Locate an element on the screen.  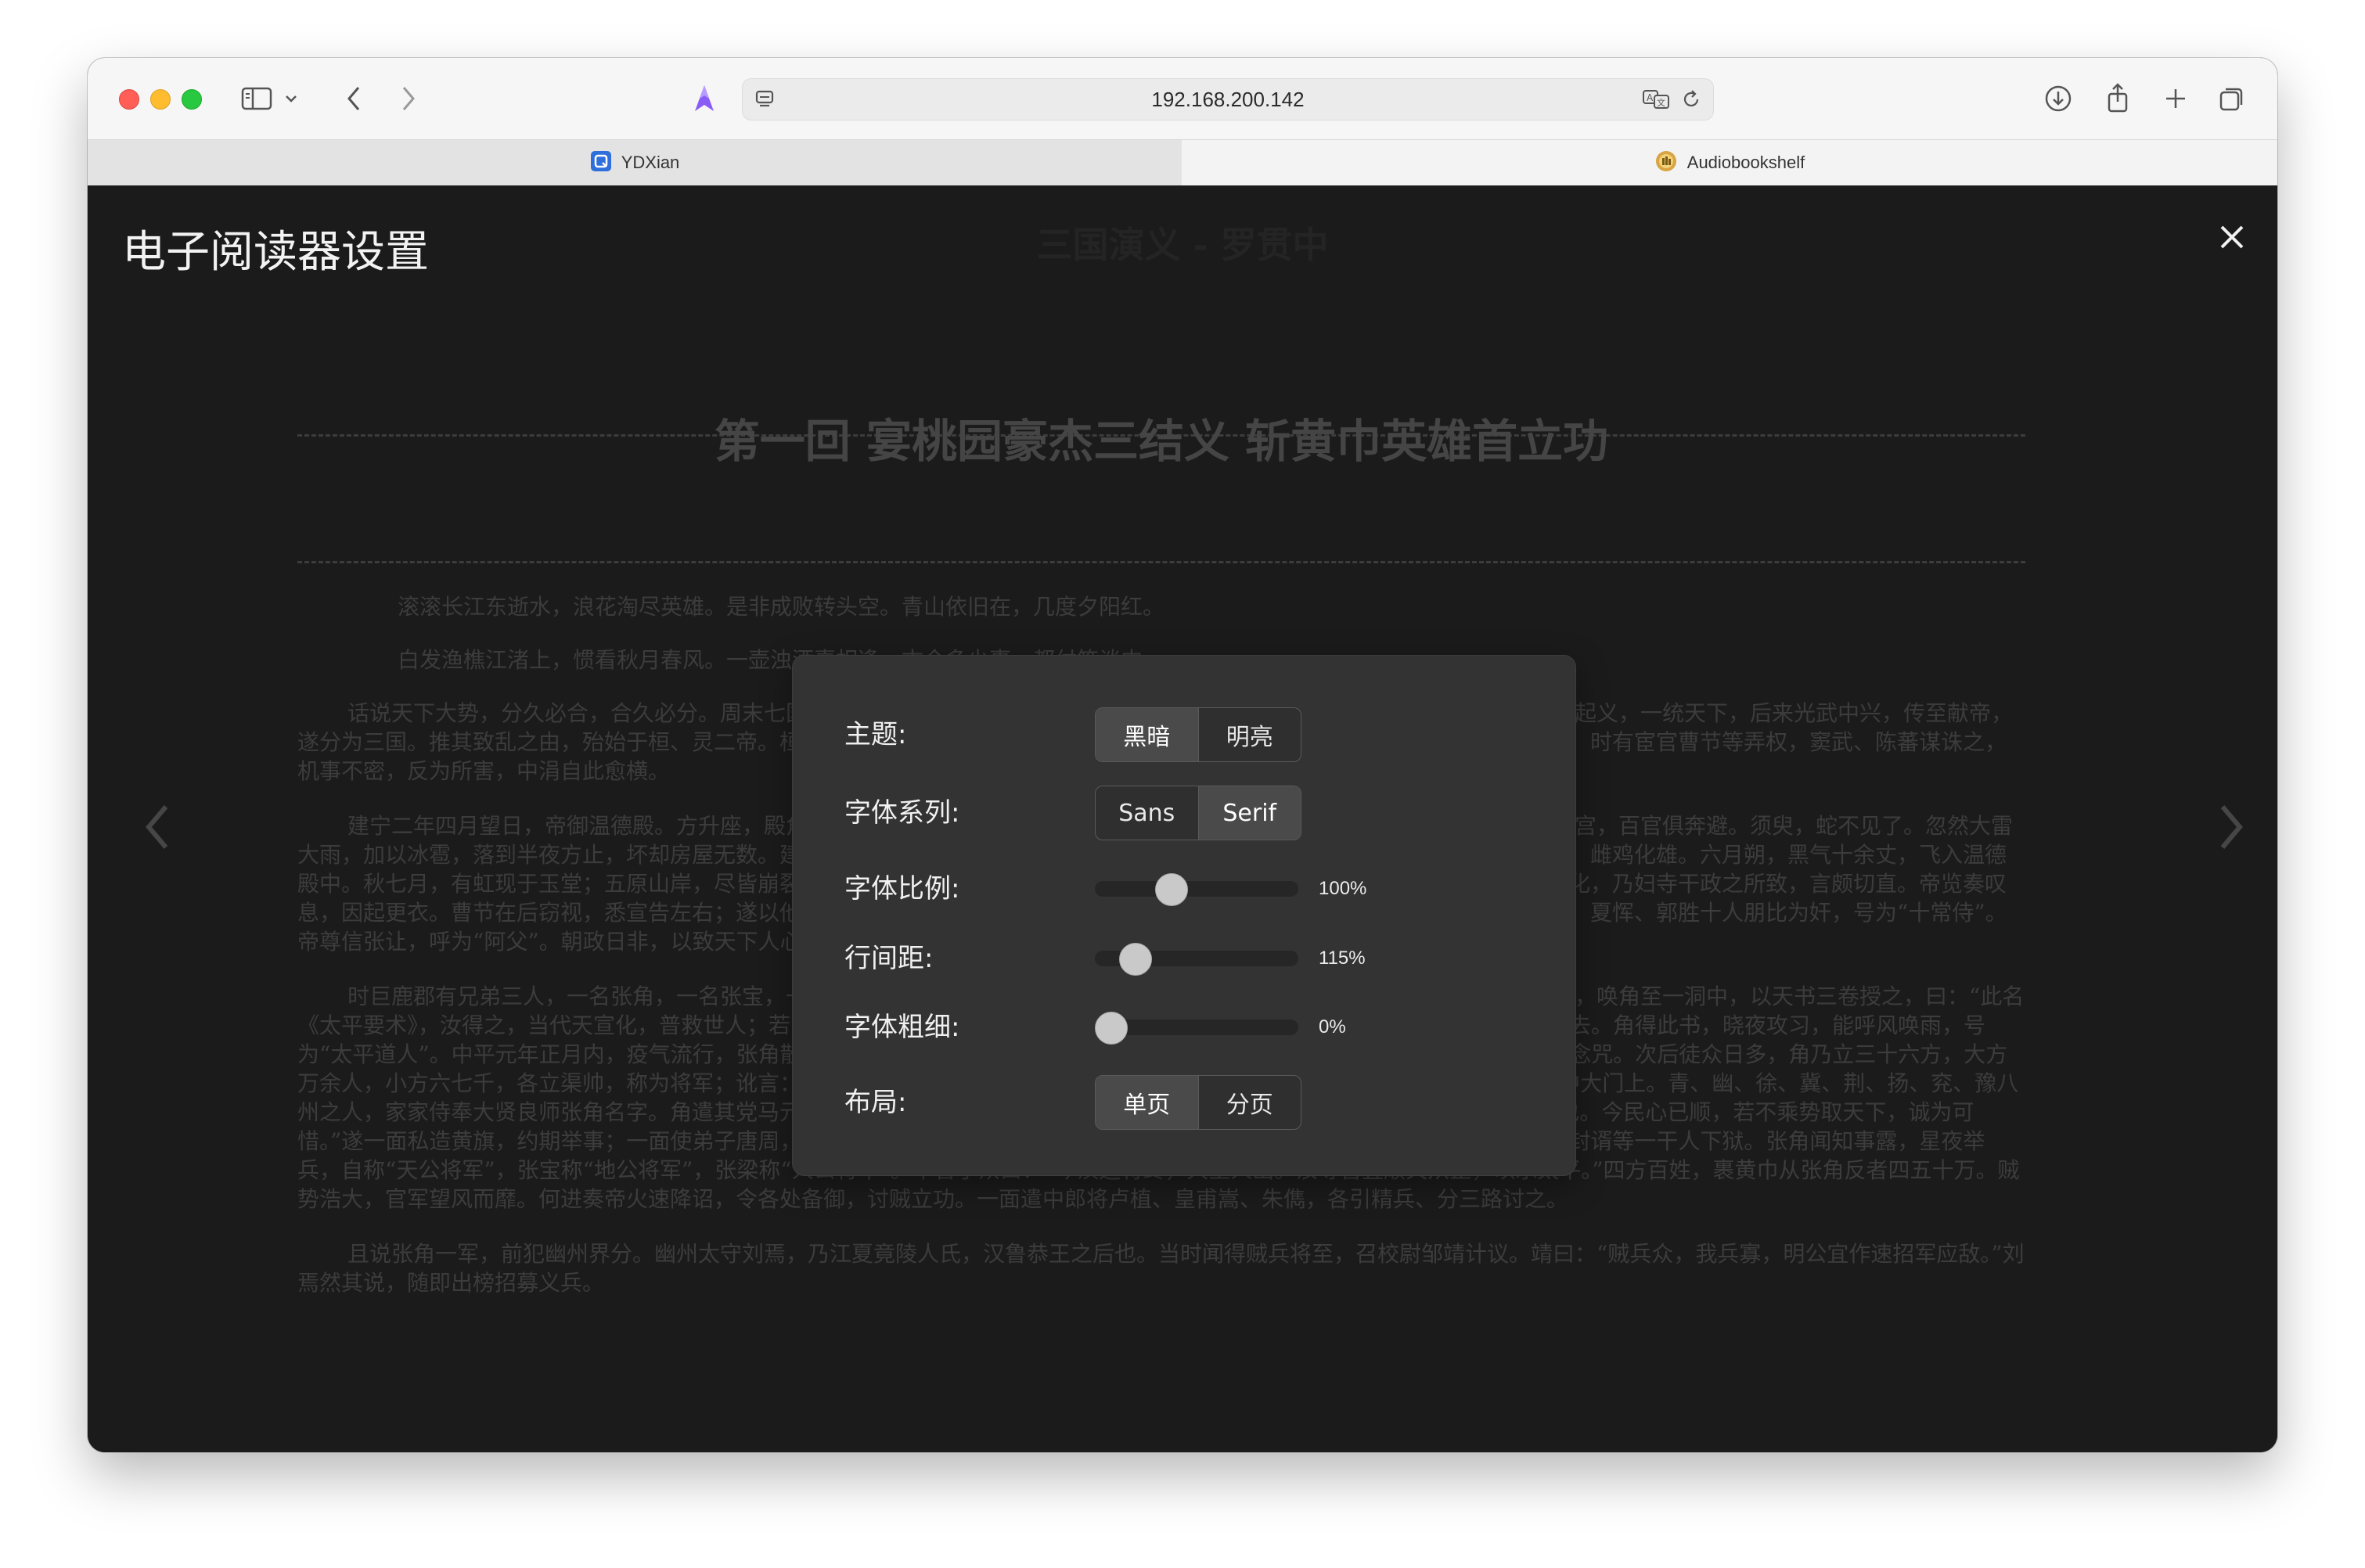
window-close-button is located at coordinates (129, 99).